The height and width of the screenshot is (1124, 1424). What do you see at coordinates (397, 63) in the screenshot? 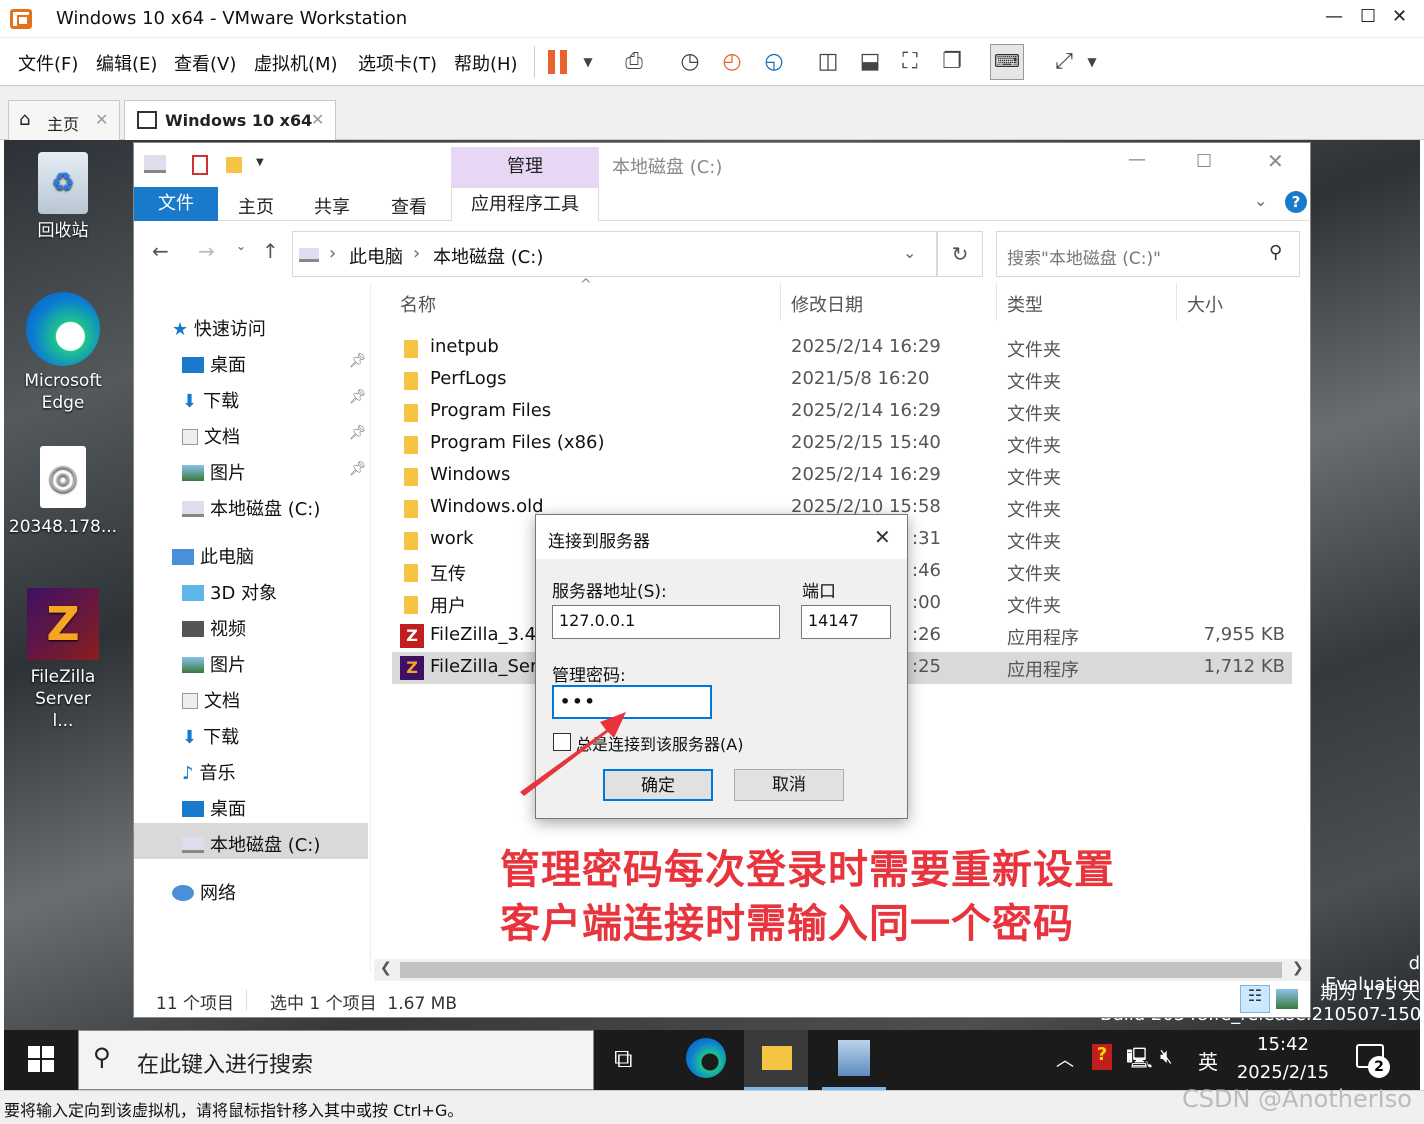
I see `menu-tabs: 选项卡(T)` at bounding box center [397, 63].